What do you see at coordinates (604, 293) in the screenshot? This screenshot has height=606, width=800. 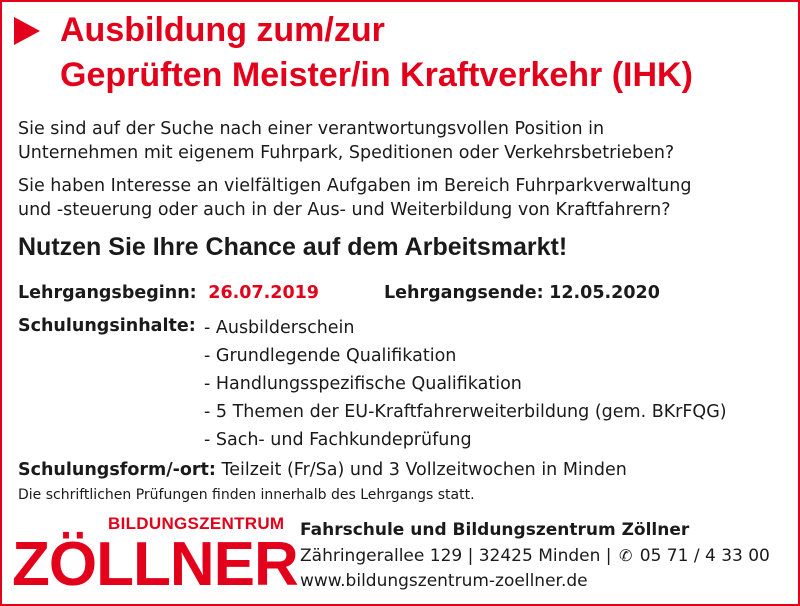 I see `end-value: 12.05.2020` at bounding box center [604, 293].